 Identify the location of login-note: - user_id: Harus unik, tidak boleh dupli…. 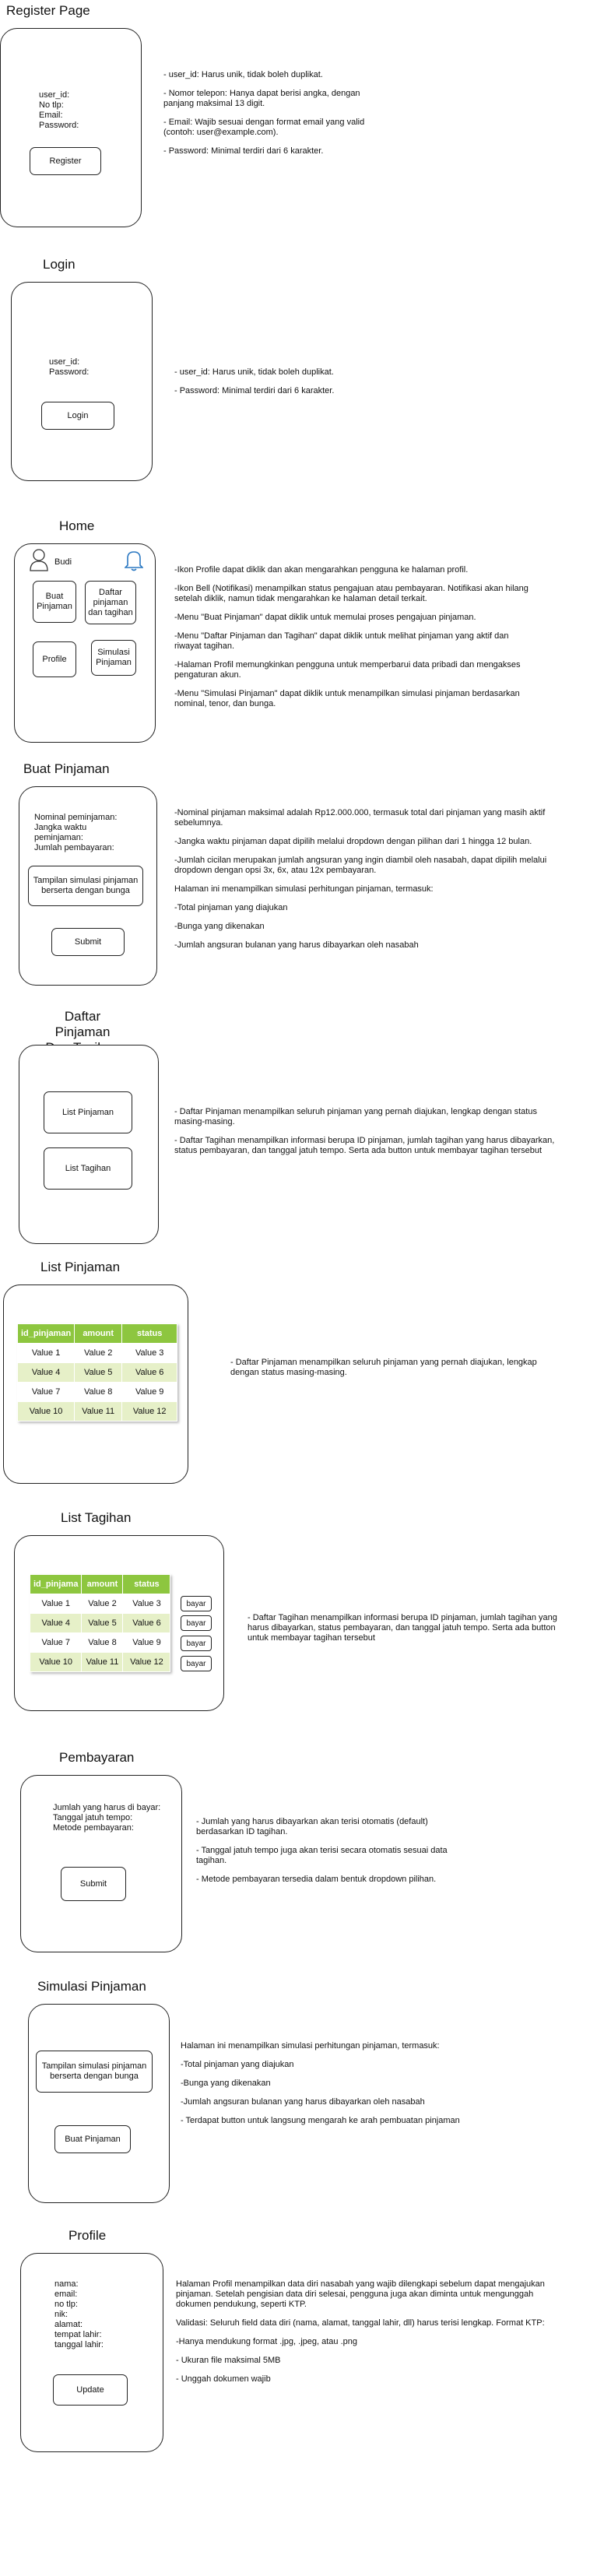
(254, 372).